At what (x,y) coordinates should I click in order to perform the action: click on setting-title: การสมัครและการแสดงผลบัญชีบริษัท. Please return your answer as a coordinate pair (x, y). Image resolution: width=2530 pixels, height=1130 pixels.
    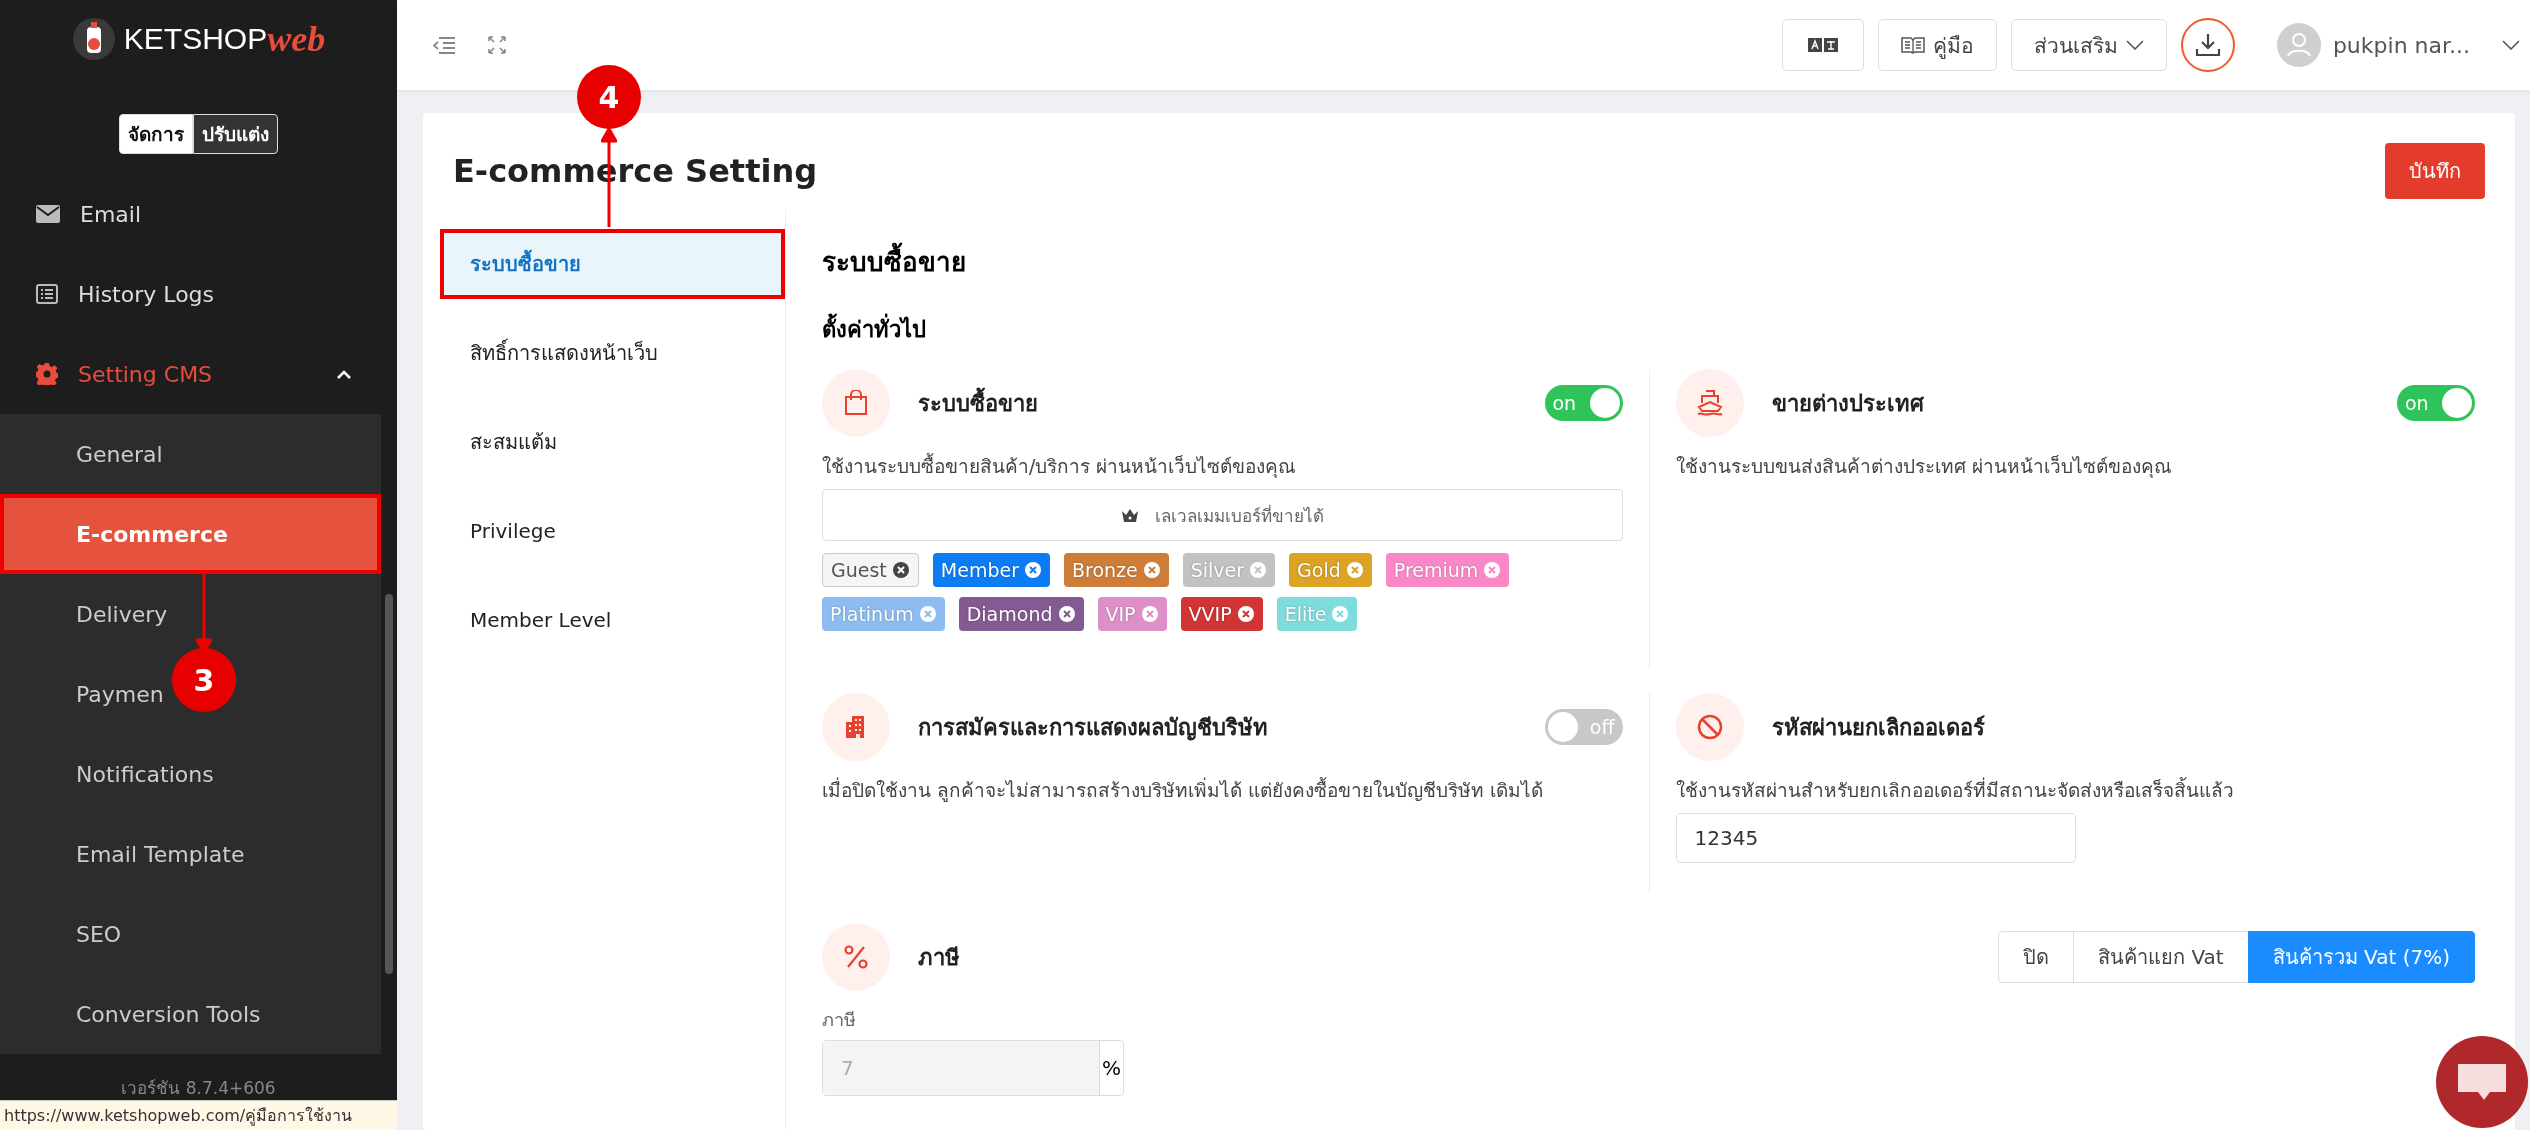
    Looking at the image, I should click on (1093, 728).